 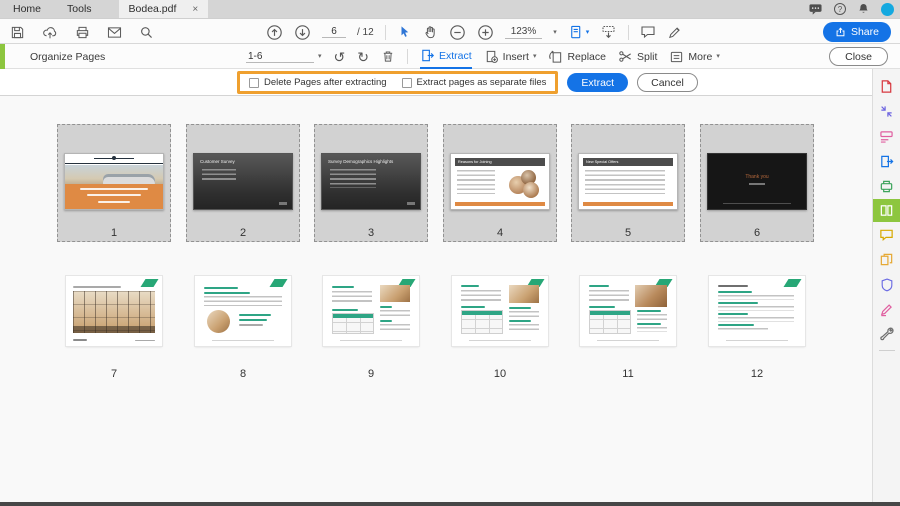 What do you see at coordinates (340, 57) in the screenshot?
I see `rotate-counterclockwise-icon: ↺` at bounding box center [340, 57].